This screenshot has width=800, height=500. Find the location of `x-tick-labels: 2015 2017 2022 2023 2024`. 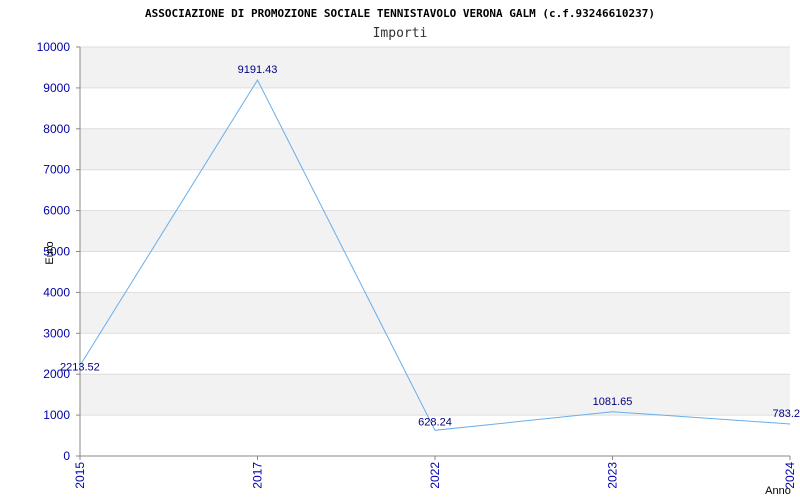

x-tick-labels: 2015 2017 2022 2023 2024 is located at coordinates (435, 475).